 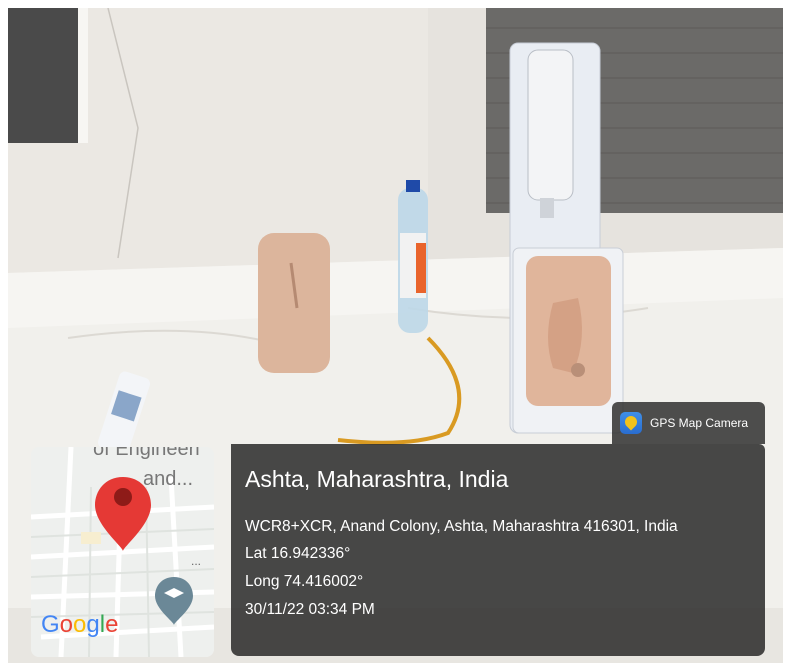 I want to click on google-g1: G, so click(x=50, y=624).